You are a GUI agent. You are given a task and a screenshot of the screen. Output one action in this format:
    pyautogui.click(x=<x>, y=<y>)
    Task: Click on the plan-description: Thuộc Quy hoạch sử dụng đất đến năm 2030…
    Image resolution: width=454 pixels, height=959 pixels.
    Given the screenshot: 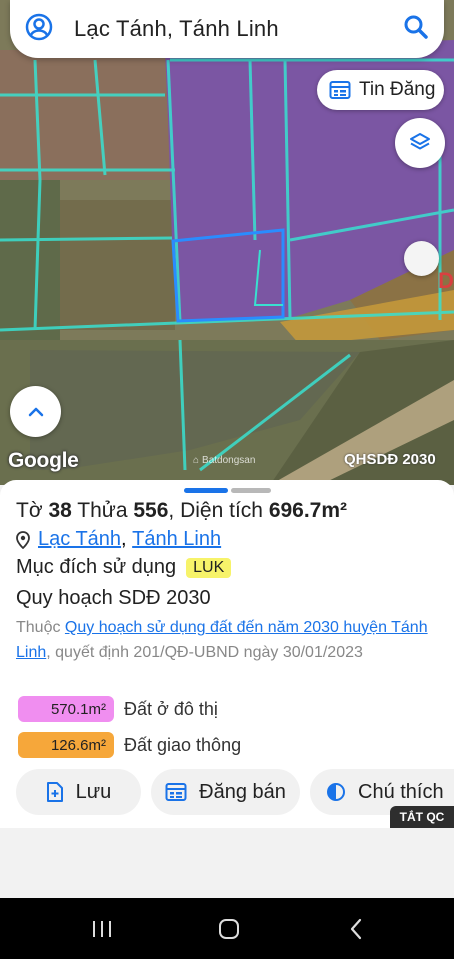 What is the action you would take?
    pyautogui.click(x=222, y=640)
    